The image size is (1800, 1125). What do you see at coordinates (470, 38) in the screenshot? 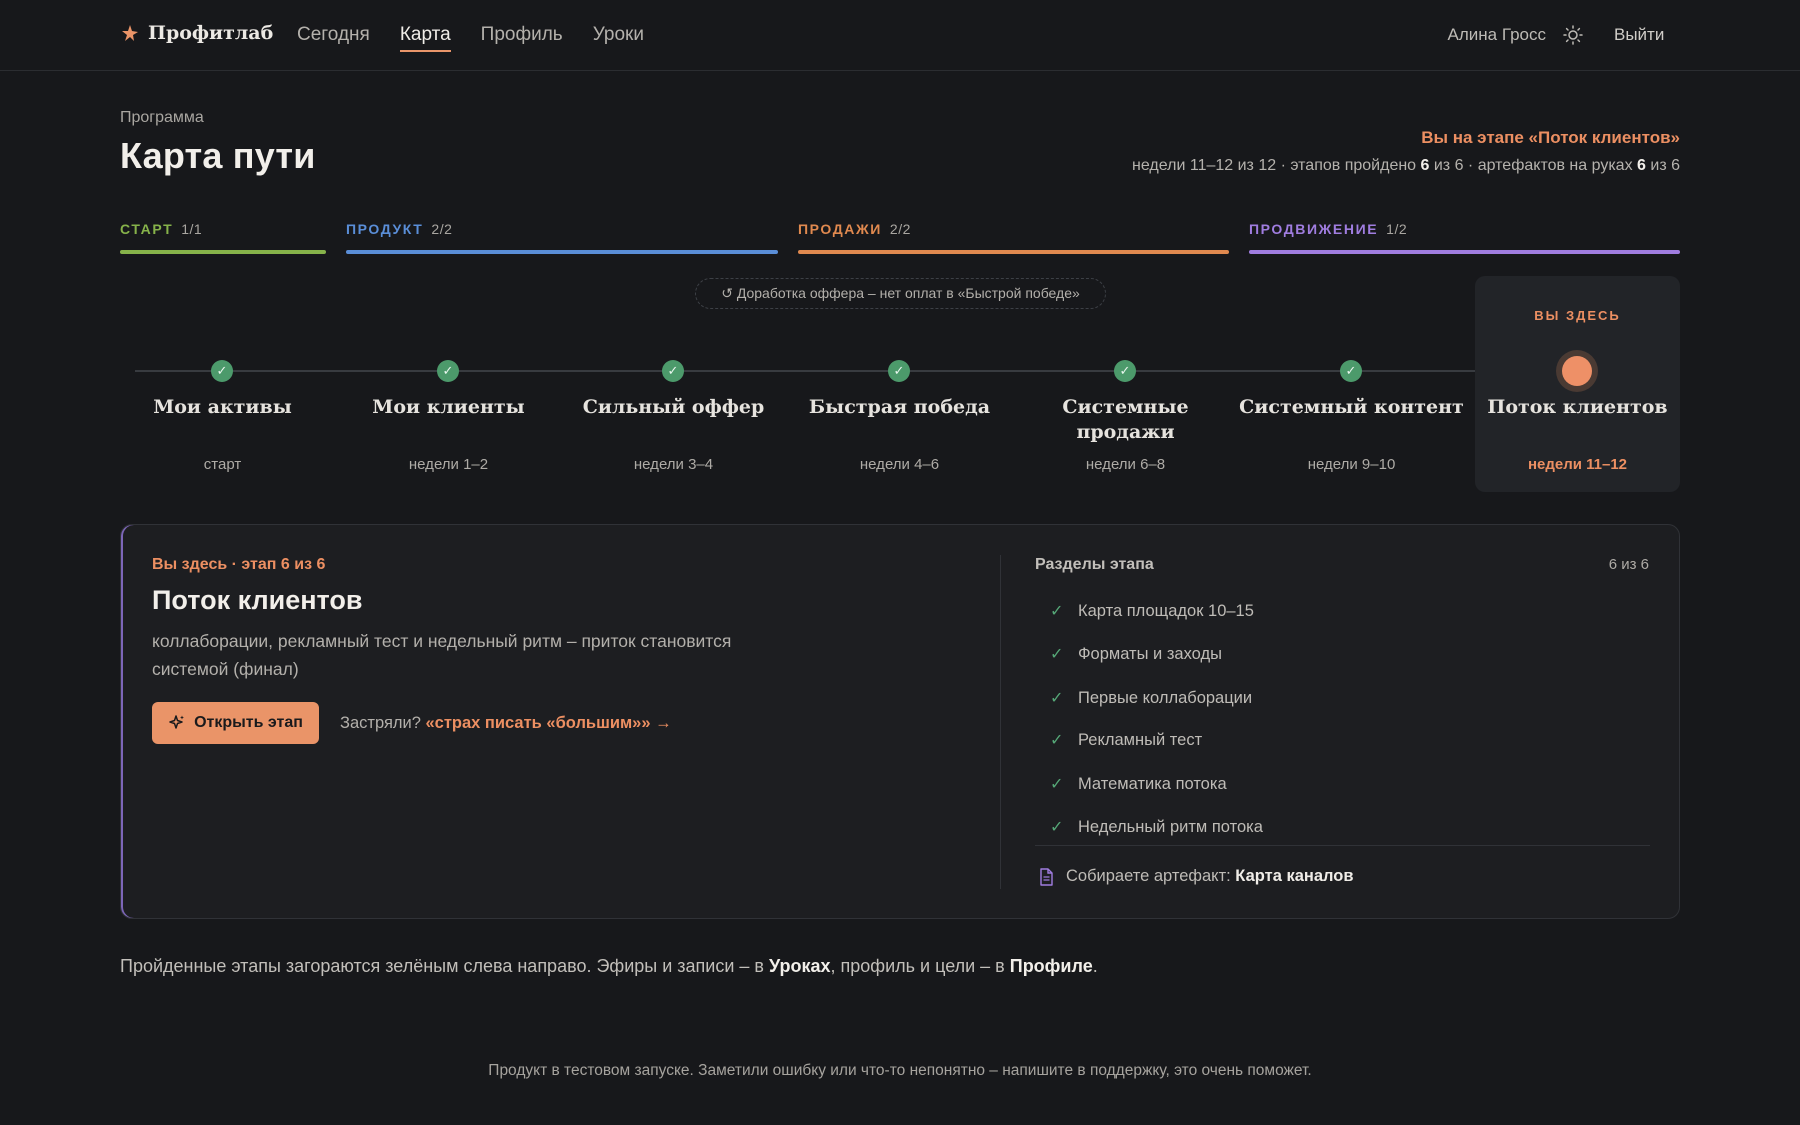
I see `main-nav: Сегодня Карта Профиль Уроки` at bounding box center [470, 38].